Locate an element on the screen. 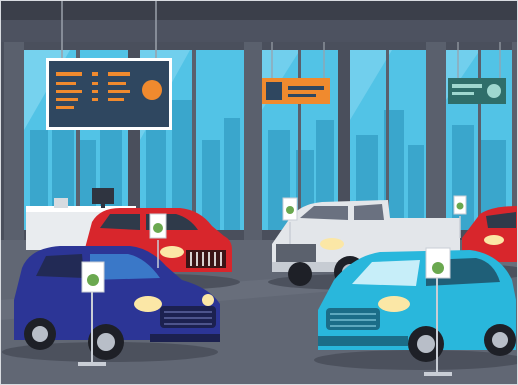 This screenshot has width=518, height=385. ceiling-beam is located at coordinates (259, 31).